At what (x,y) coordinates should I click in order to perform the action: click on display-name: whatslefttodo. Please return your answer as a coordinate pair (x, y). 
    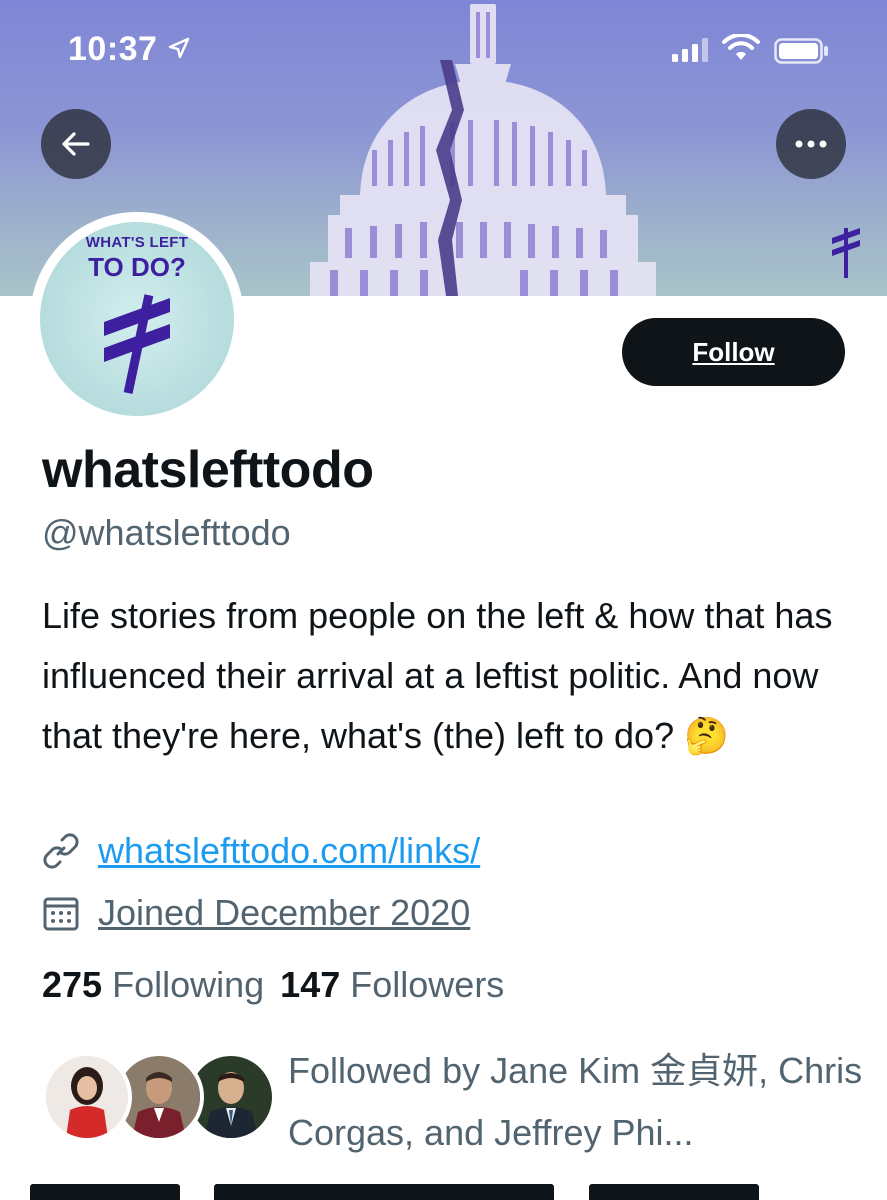
    Looking at the image, I should click on (208, 470).